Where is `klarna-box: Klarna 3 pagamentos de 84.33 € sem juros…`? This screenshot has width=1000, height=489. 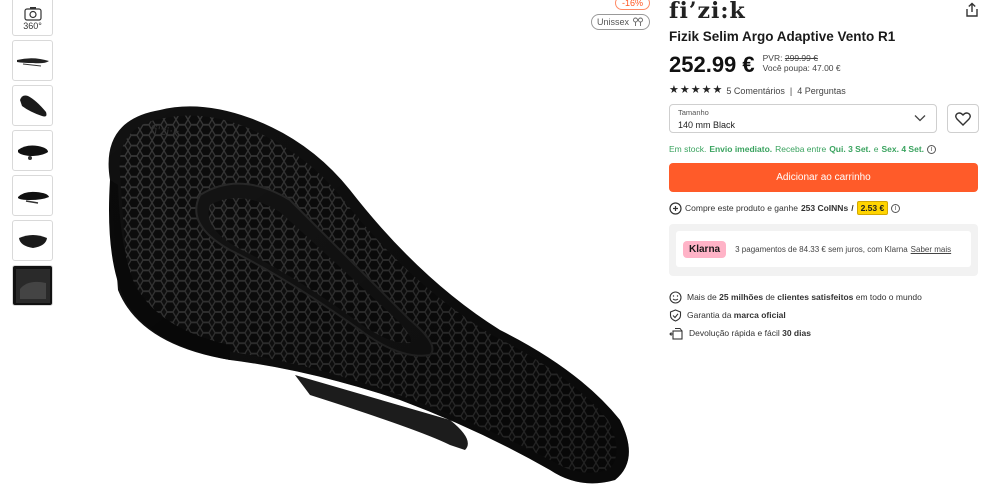
klarna-box: Klarna 3 pagamentos de 84.33 € sem juros… is located at coordinates (823, 250).